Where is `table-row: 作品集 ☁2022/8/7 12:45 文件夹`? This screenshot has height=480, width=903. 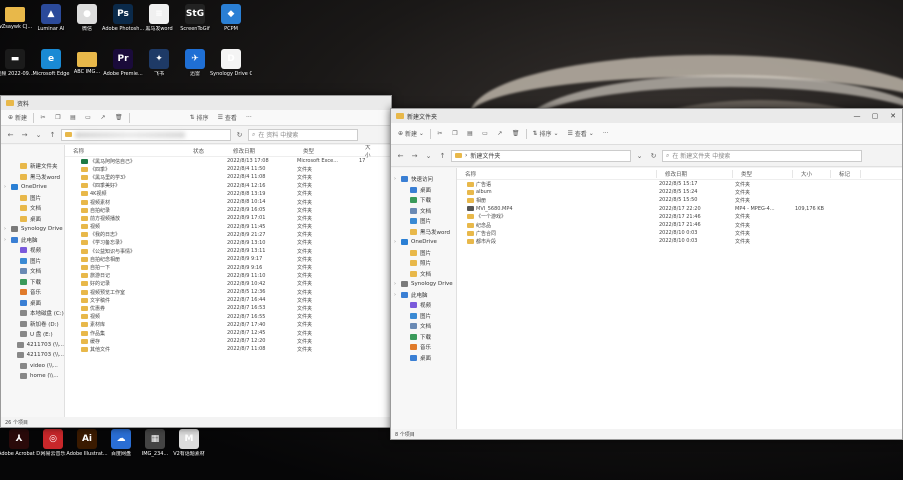
table-row: 作品集 ☁2022/8/7 12:45 文件夹 is located at coordinates (228, 333).